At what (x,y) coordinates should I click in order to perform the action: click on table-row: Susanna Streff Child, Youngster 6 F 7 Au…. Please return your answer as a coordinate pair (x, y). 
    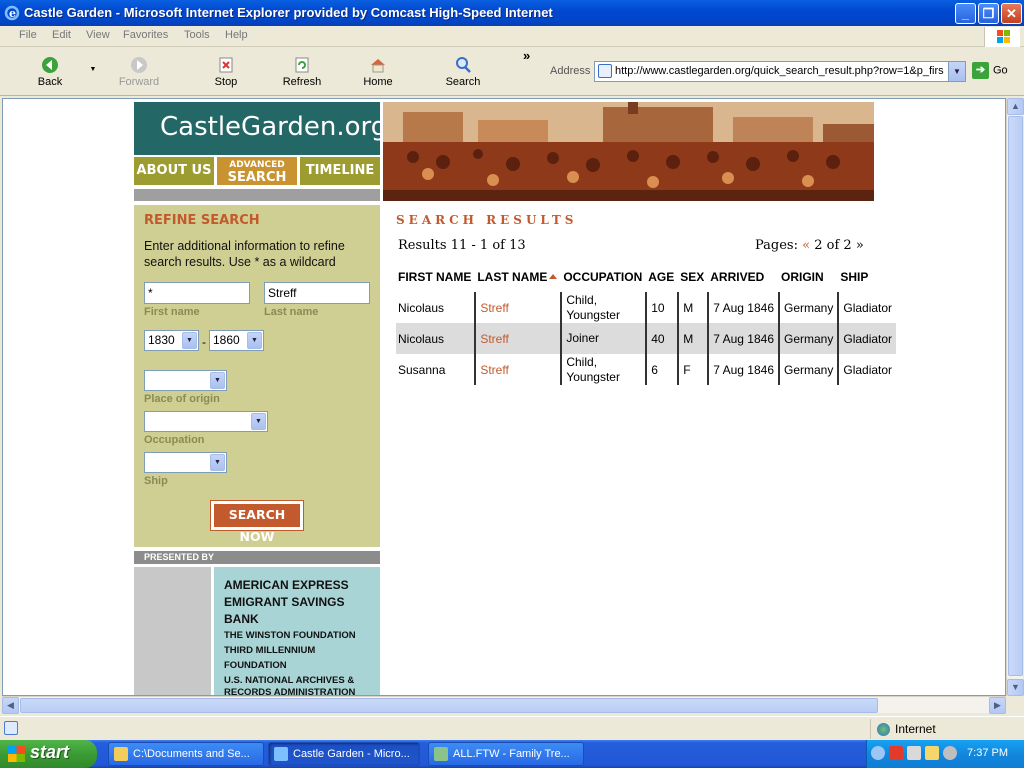
    Looking at the image, I should click on (646, 369).